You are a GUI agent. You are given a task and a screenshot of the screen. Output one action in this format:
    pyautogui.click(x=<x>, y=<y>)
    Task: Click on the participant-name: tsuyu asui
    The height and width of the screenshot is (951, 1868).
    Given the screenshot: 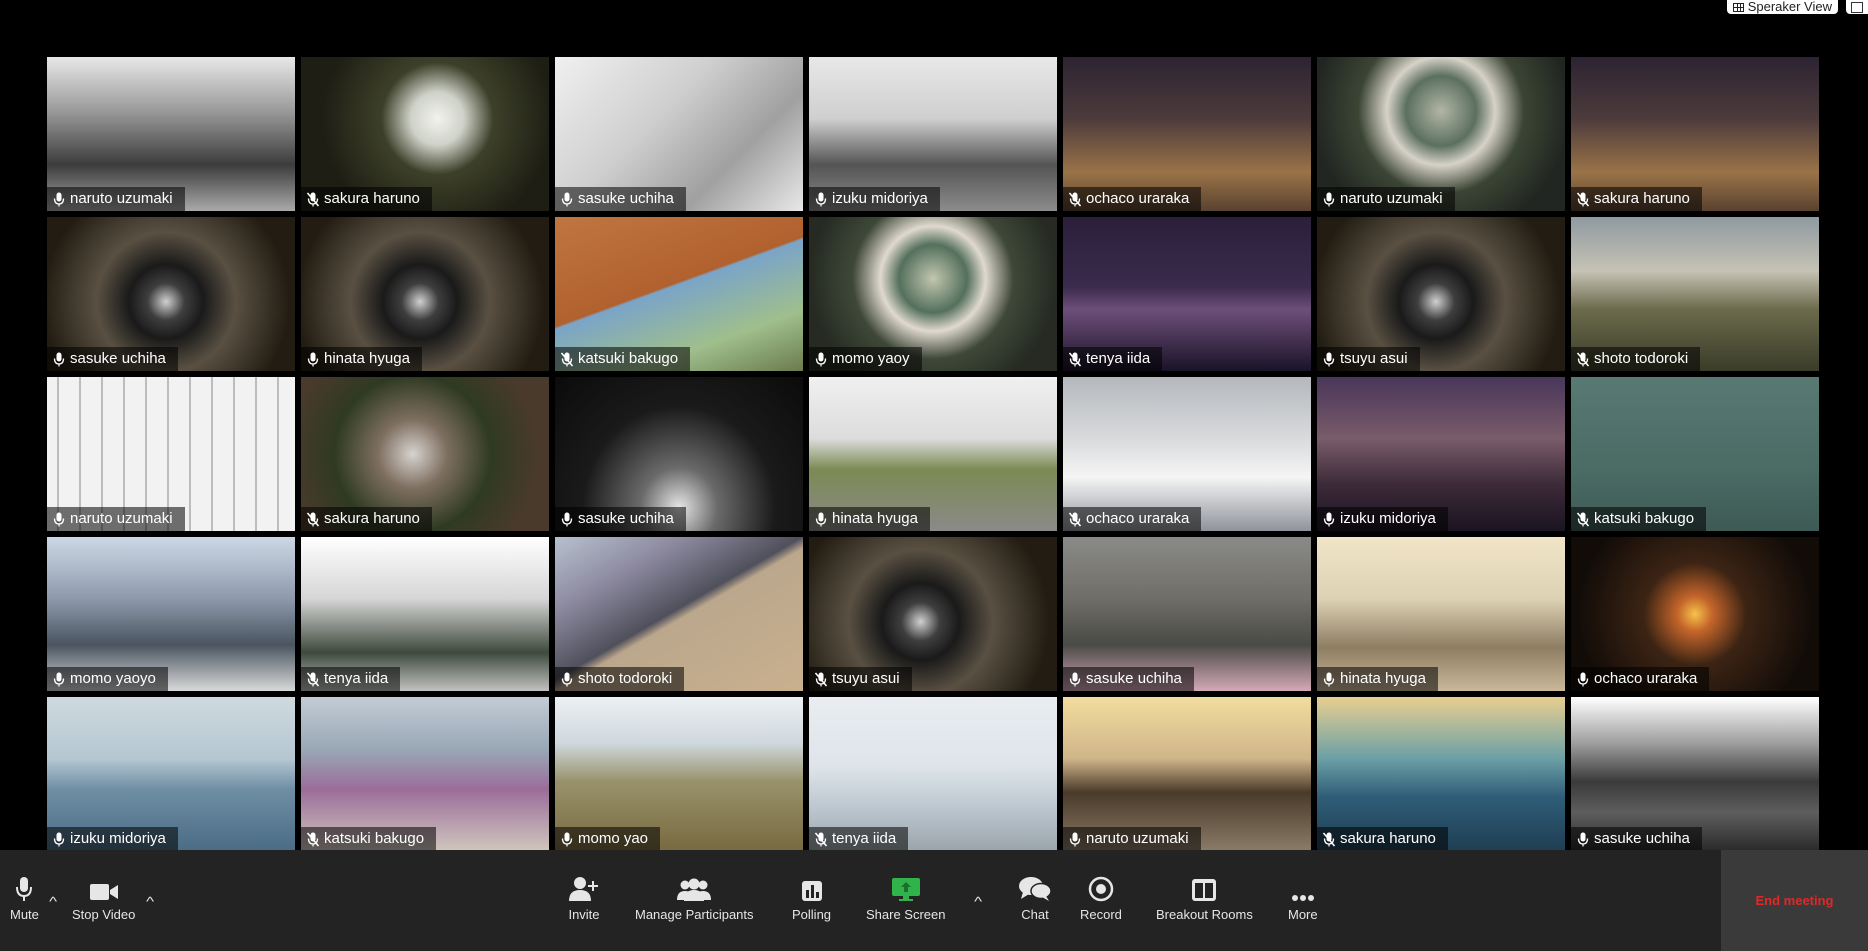 What is the action you would take?
    pyautogui.click(x=866, y=678)
    